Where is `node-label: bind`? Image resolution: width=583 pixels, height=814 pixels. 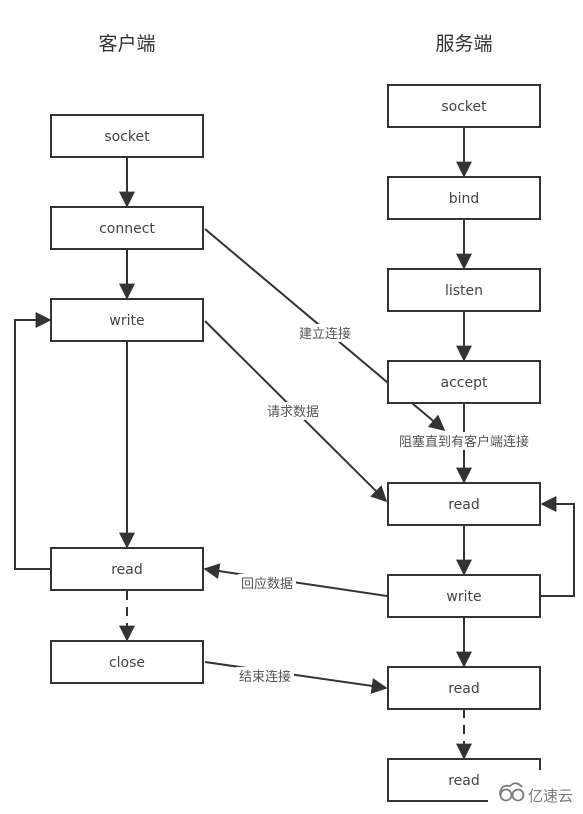 node-label: bind is located at coordinates (464, 199).